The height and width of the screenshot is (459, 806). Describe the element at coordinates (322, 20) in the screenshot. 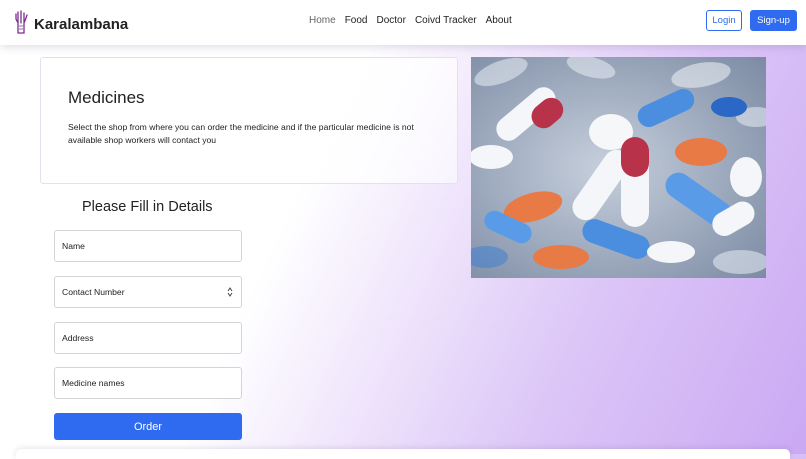

I see `nav-item-home: Home` at that location.